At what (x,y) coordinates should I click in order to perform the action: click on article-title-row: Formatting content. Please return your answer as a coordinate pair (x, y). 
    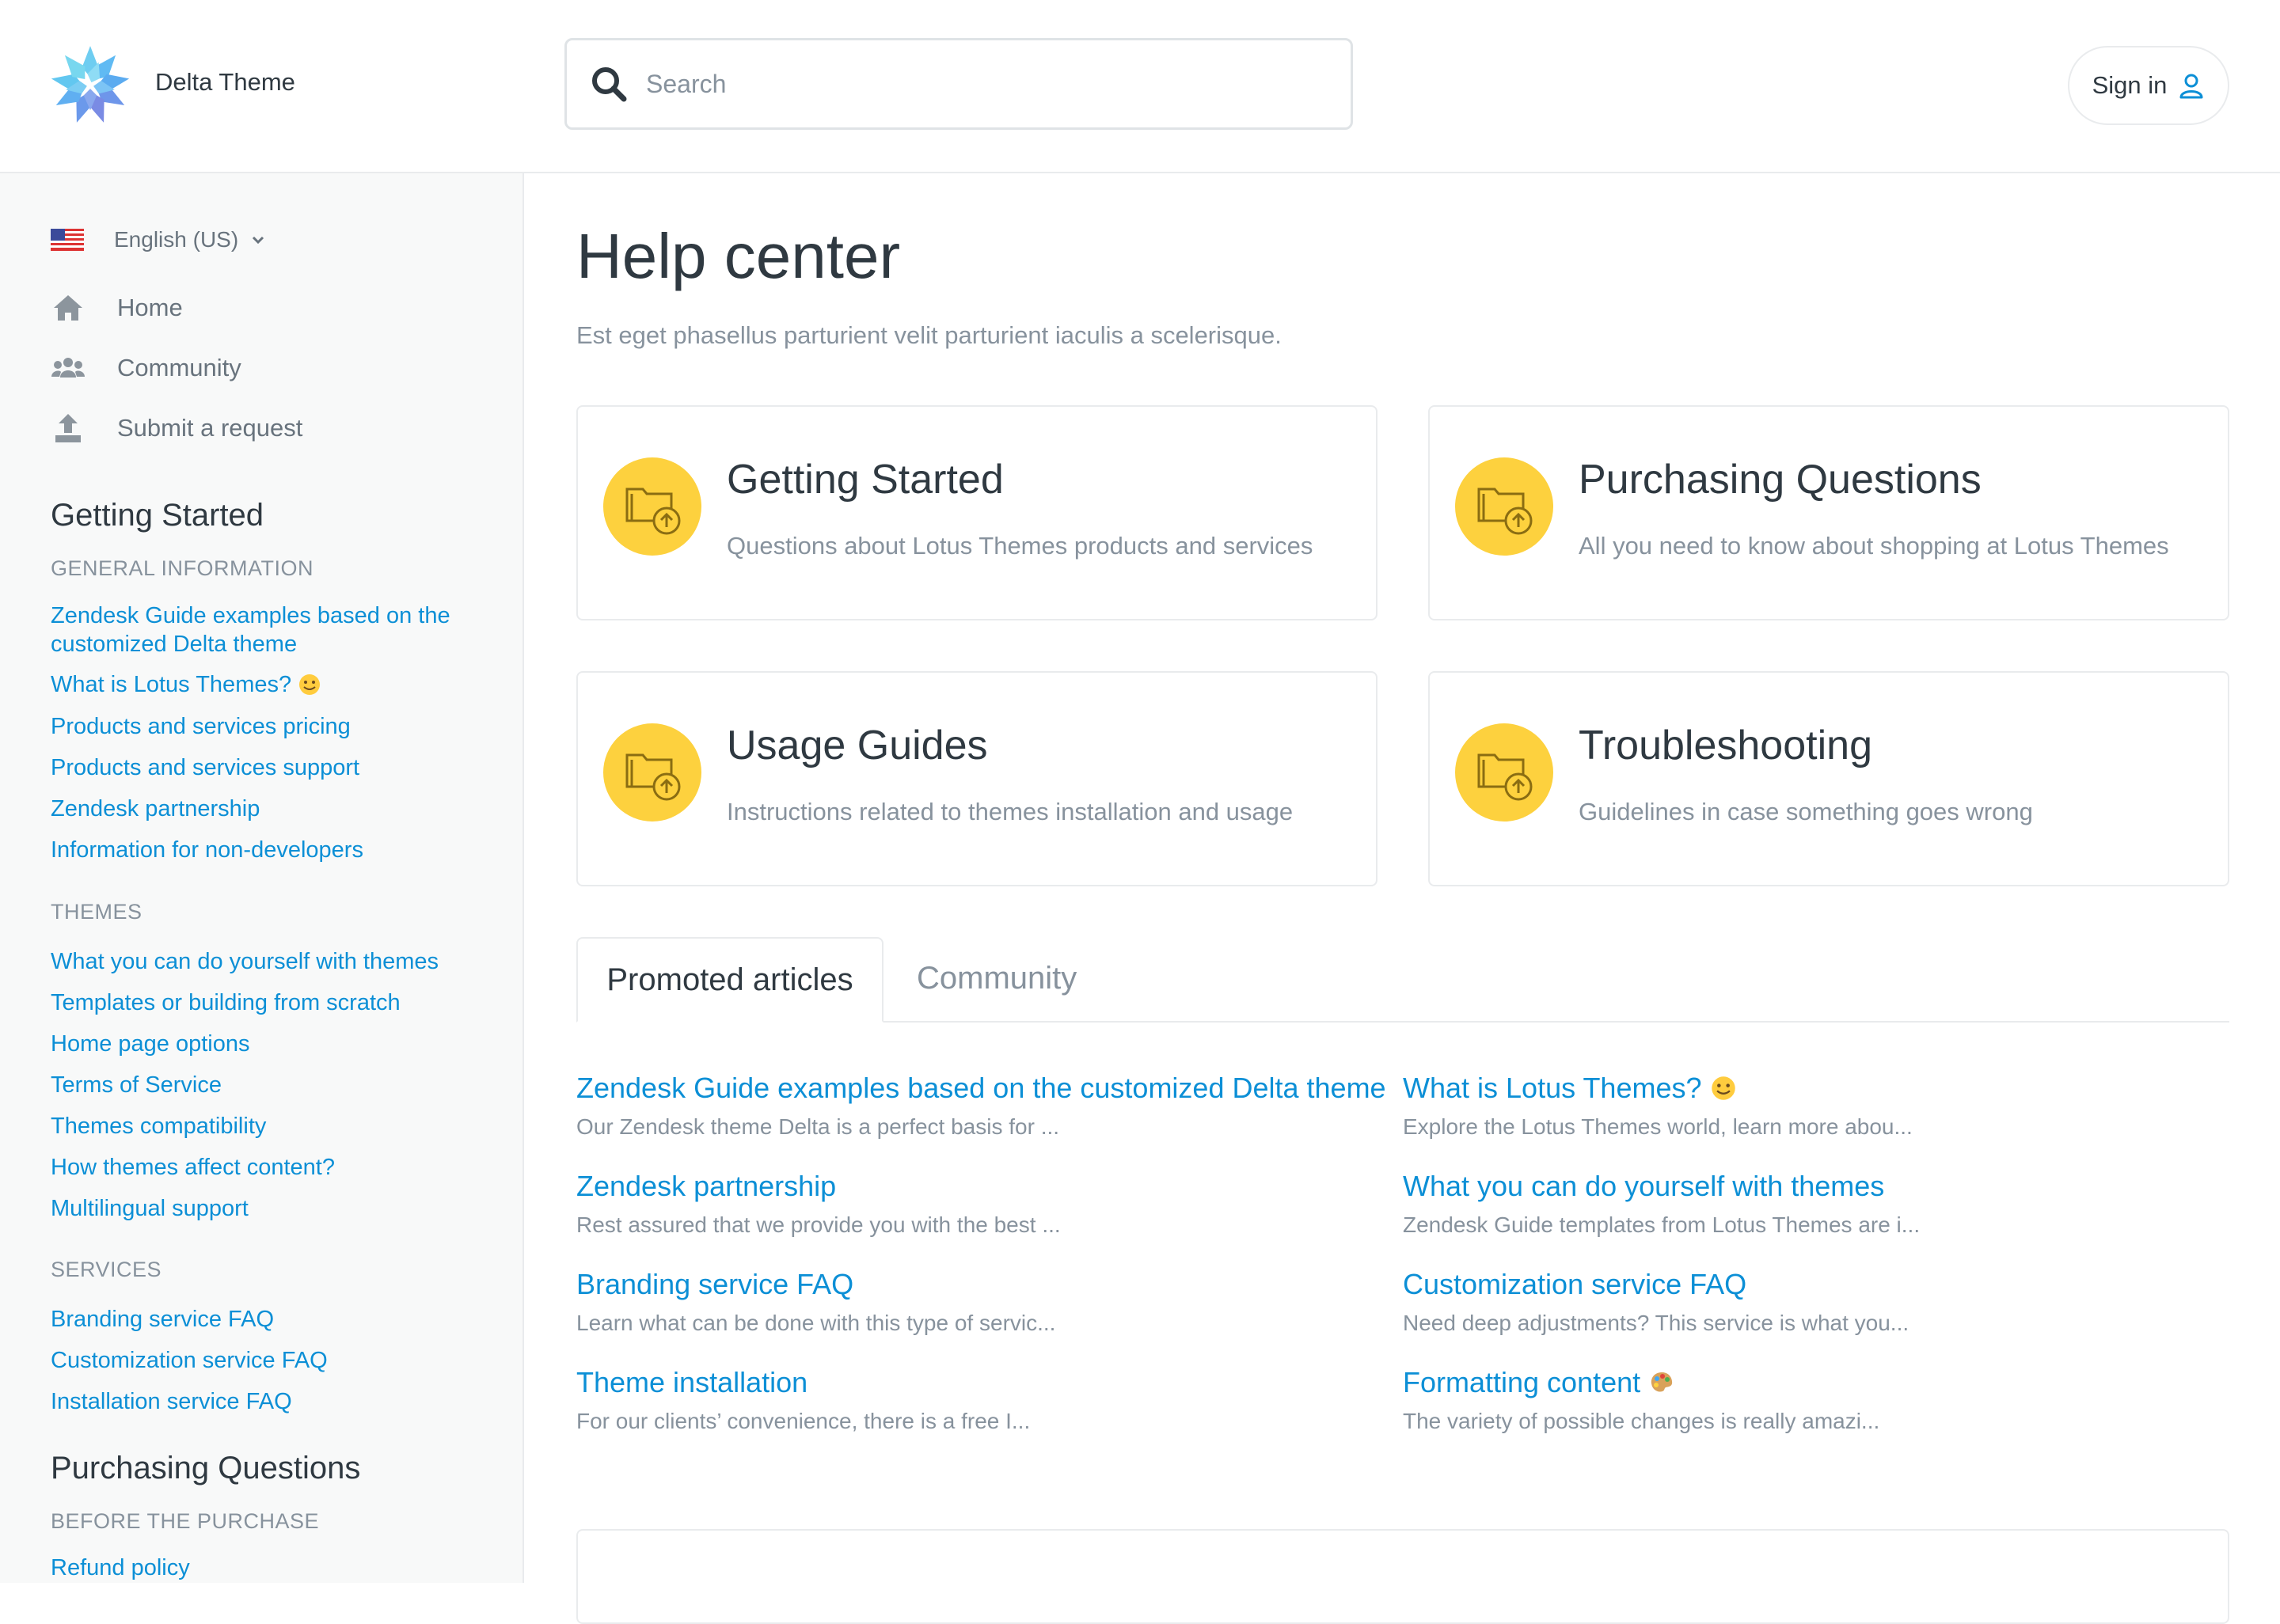
    Looking at the image, I should click on (1806, 1382).